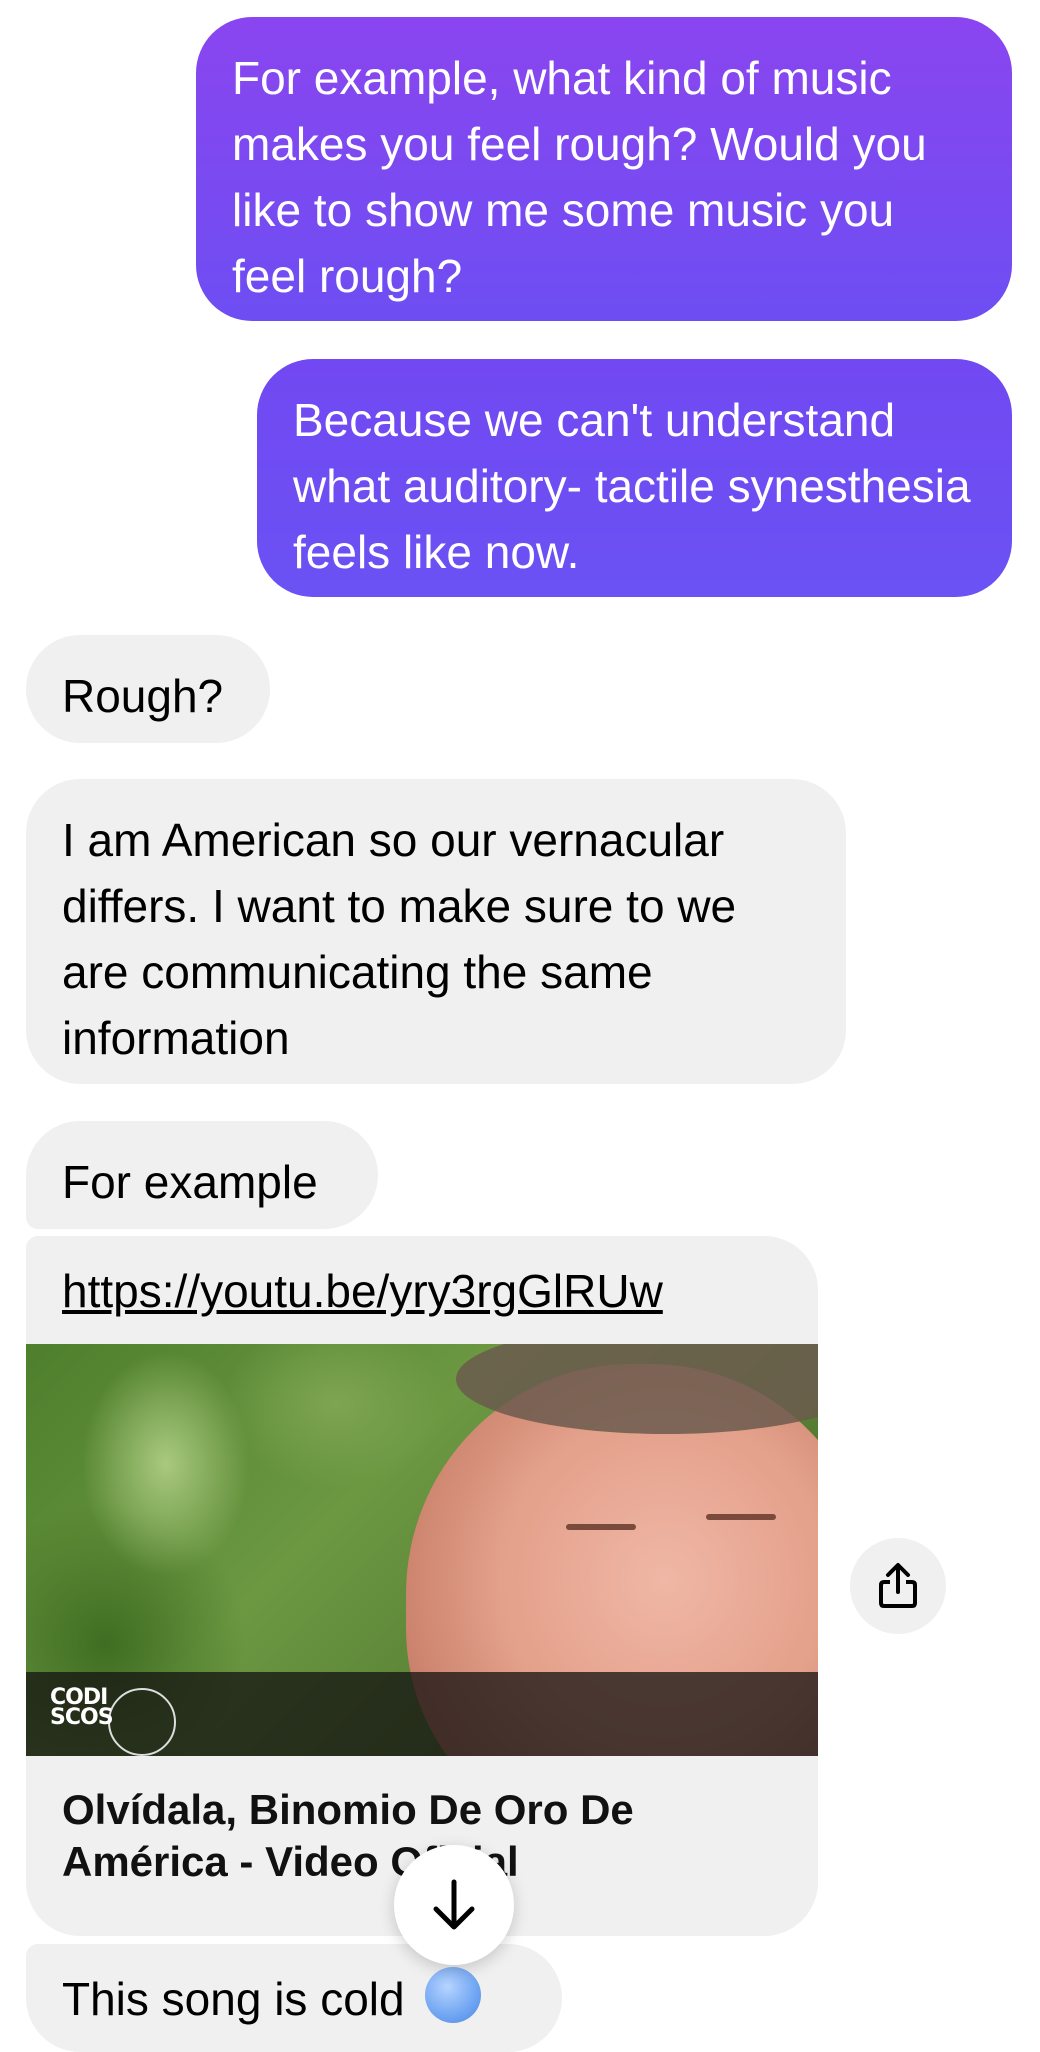 The image size is (1040, 2052). I want to click on share-button, so click(898, 1586).